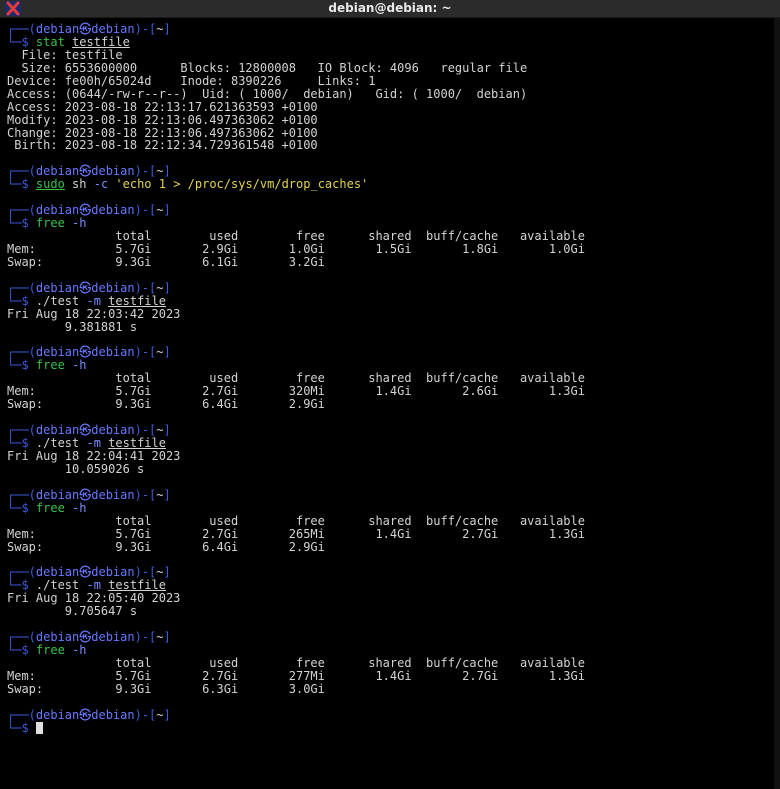 This screenshot has width=780, height=789. What do you see at coordinates (166, 688) in the screenshot?
I see `output-line: Swap: 9.3Gi 6.3Gi 3.0Gi` at bounding box center [166, 688].